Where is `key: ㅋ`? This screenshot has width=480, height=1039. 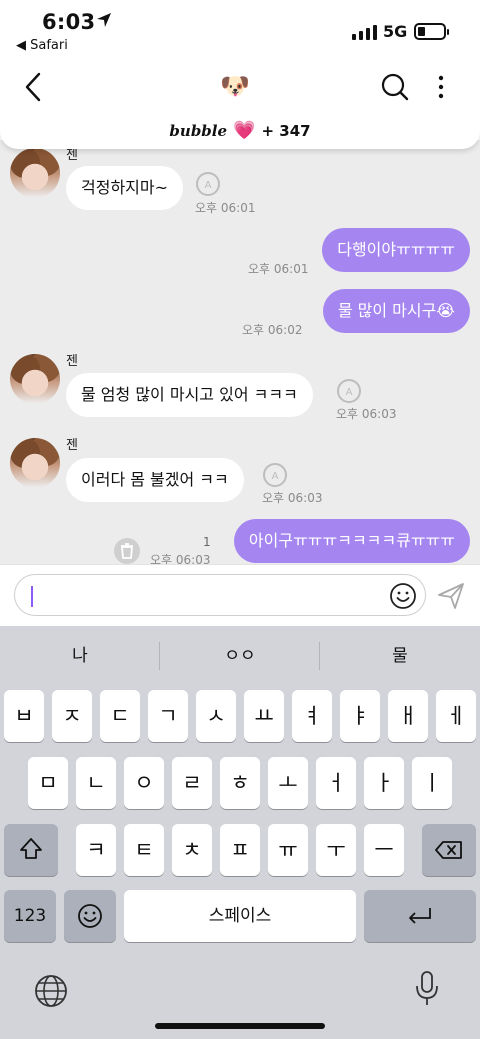 key: ㅋ is located at coordinates (96, 850).